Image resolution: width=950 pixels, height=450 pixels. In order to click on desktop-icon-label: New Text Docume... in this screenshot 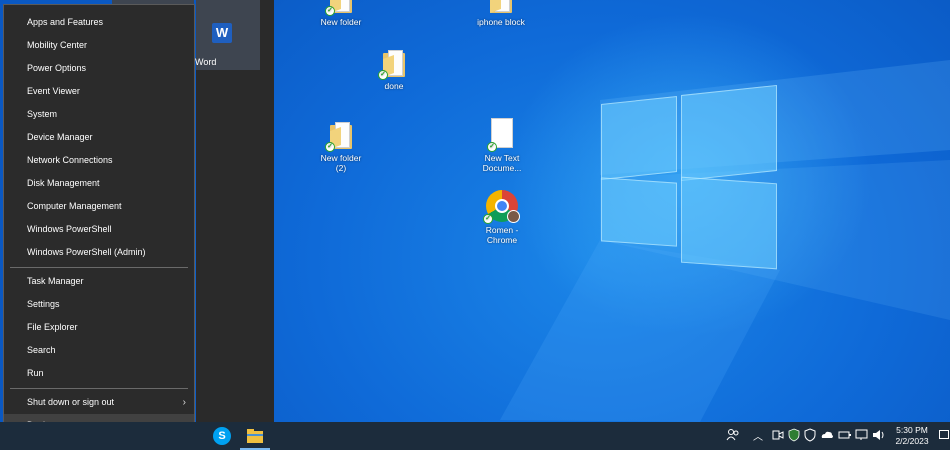, I will do `click(502, 163)`.